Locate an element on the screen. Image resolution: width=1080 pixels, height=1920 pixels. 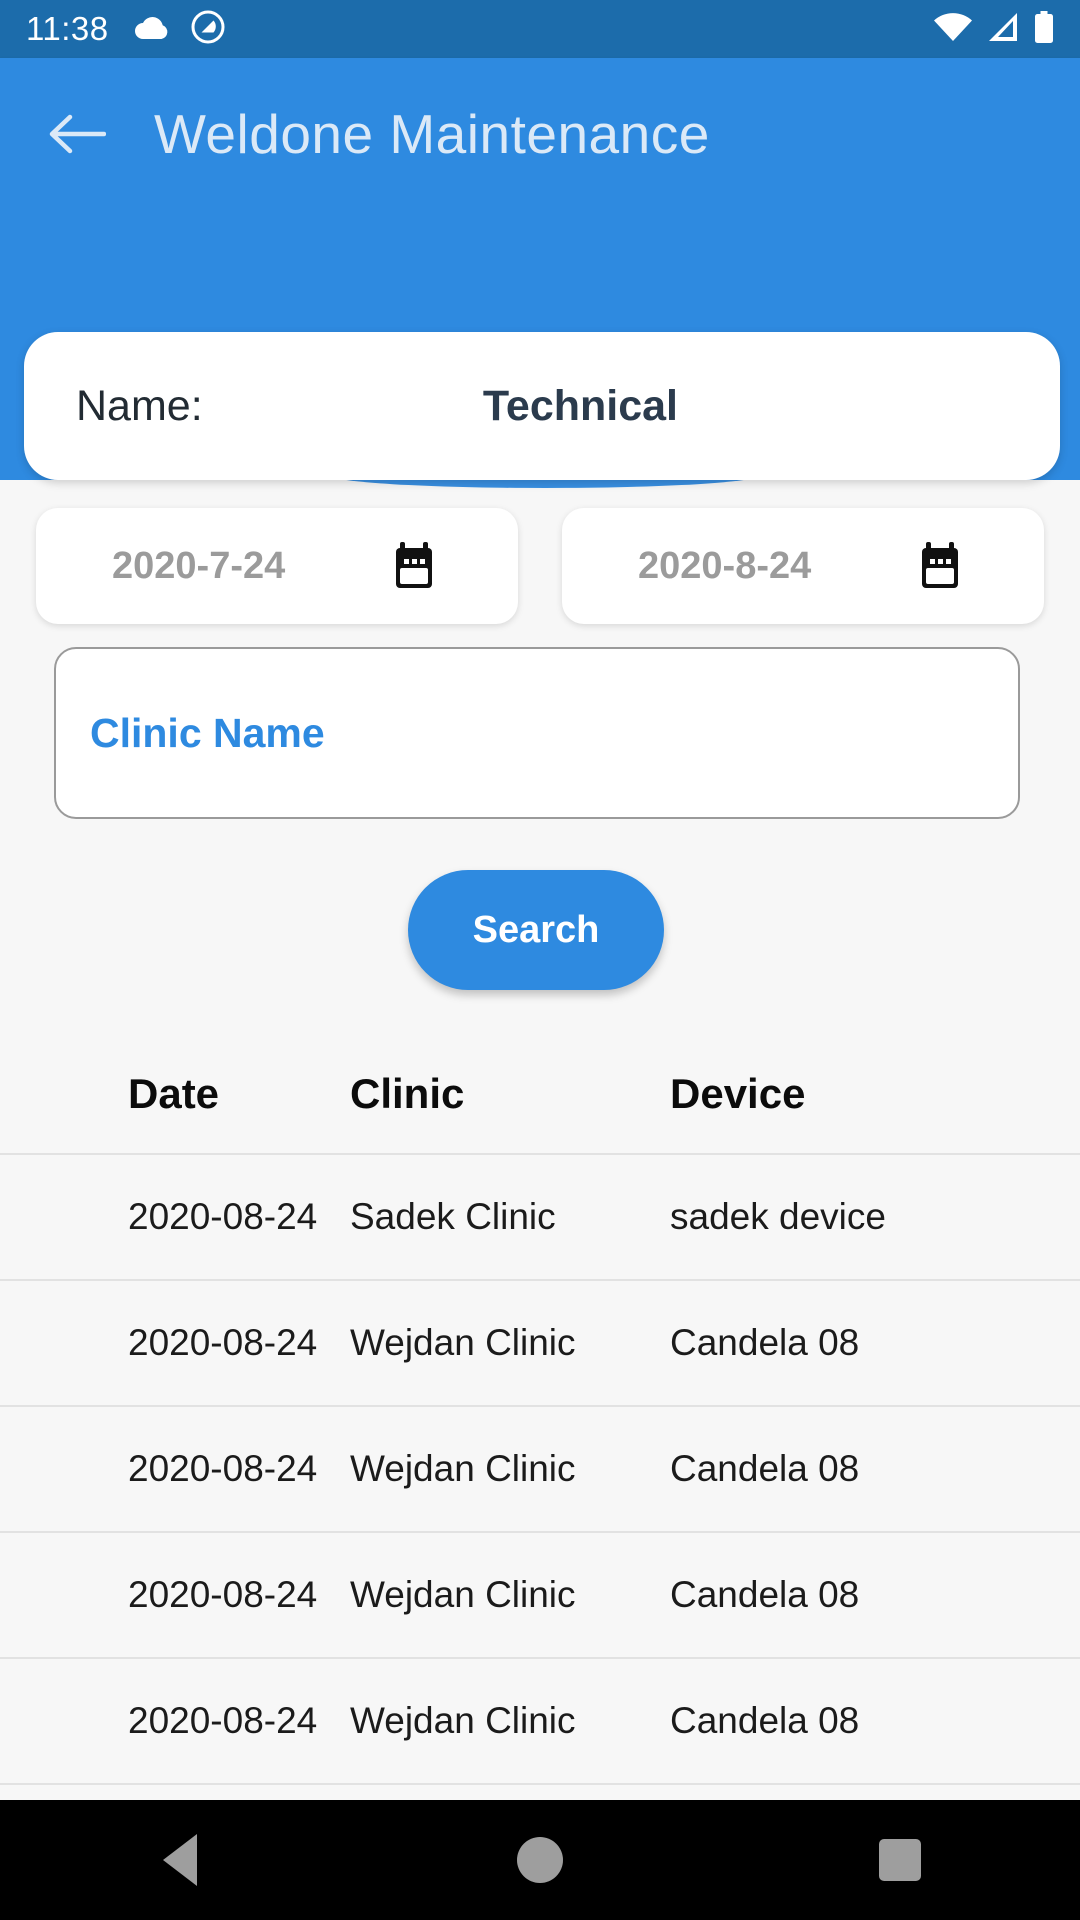
status-bar-system-icons is located at coordinates (994, 29).